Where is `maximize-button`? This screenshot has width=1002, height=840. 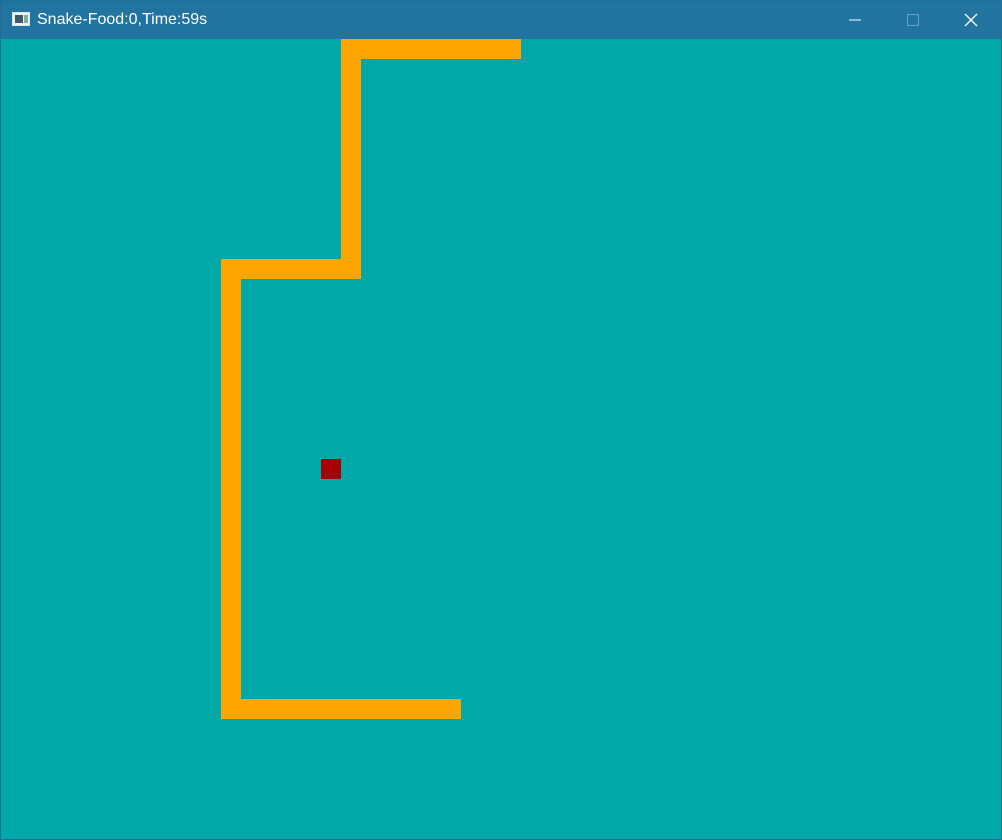 maximize-button is located at coordinates (913, 20).